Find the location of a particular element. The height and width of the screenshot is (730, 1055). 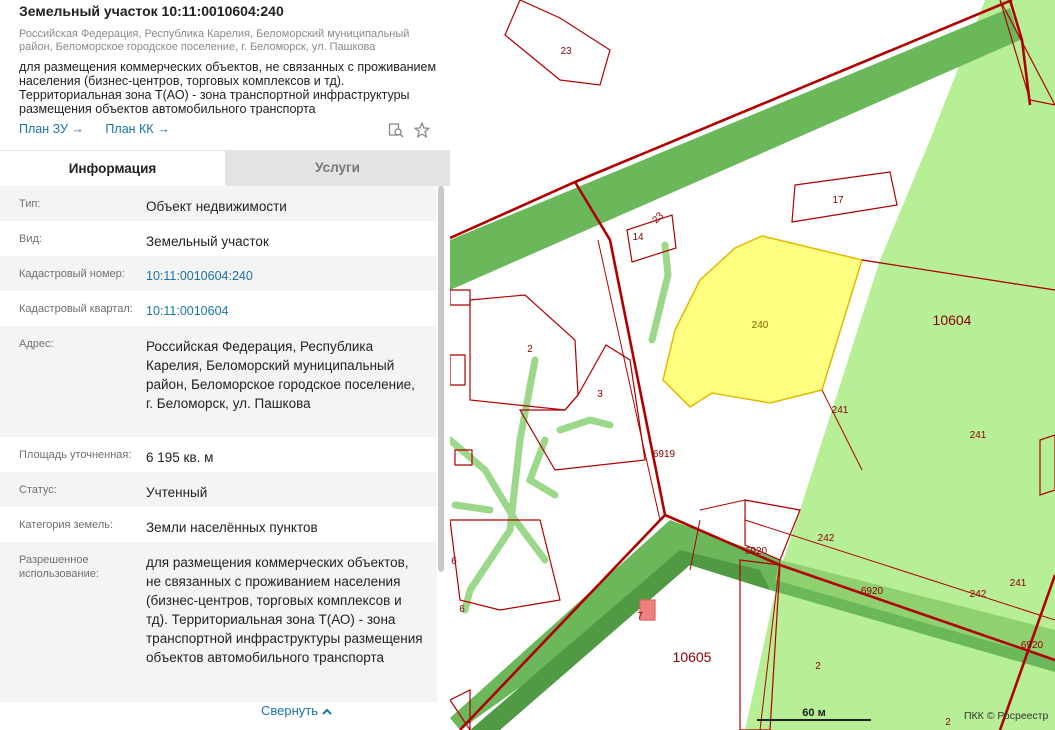

row-value: 6 195 кв. м is located at coordinates (180, 457).